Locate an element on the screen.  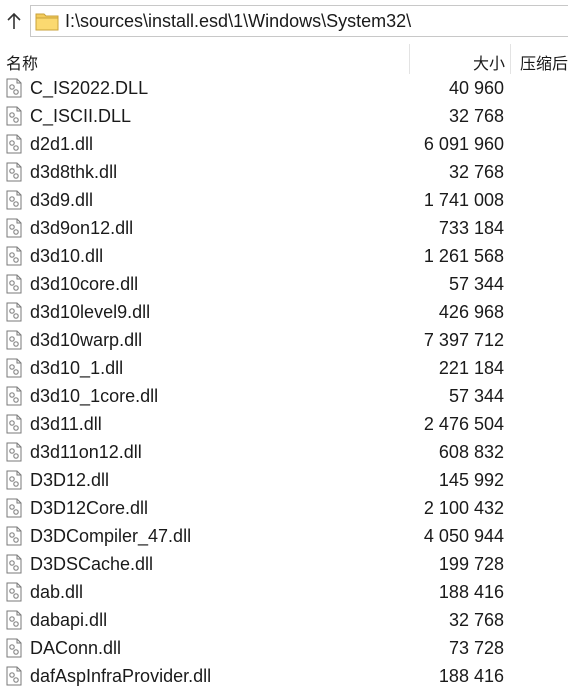
file-name: d3d11.dll is located at coordinates (66, 424).